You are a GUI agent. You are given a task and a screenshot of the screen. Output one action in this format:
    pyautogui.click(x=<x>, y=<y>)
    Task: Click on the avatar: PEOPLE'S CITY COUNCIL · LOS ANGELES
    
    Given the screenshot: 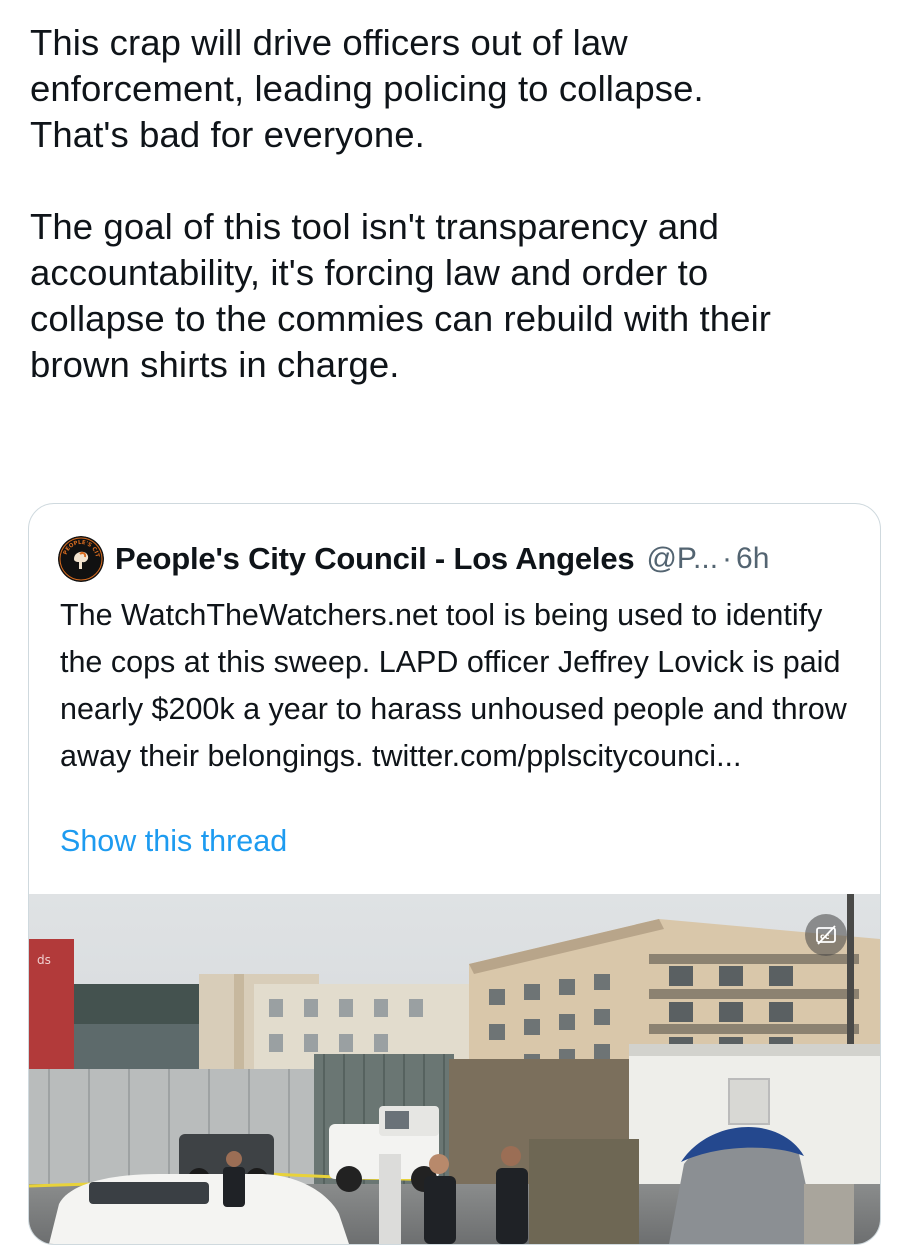 What is the action you would take?
    pyautogui.click(x=81, y=559)
    